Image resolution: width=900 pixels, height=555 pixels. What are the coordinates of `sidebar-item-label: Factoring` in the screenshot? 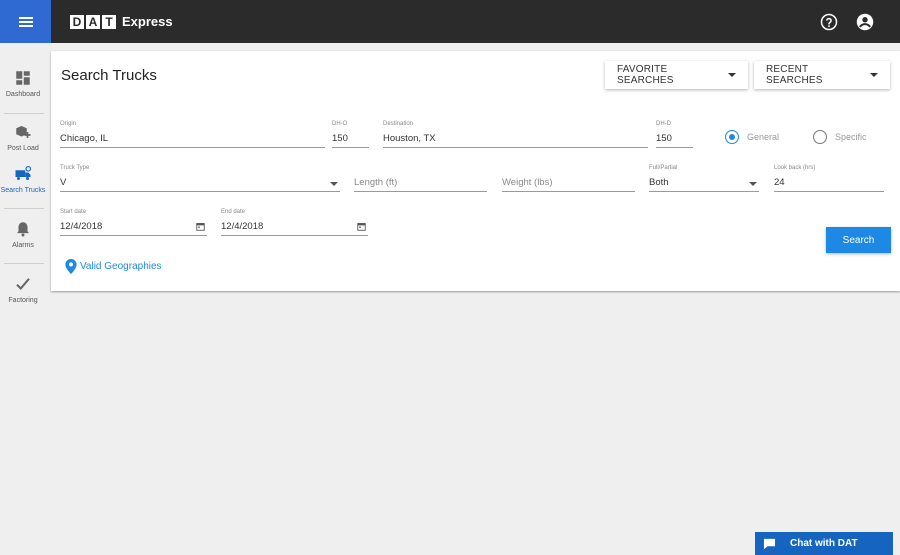 It's located at (23, 300).